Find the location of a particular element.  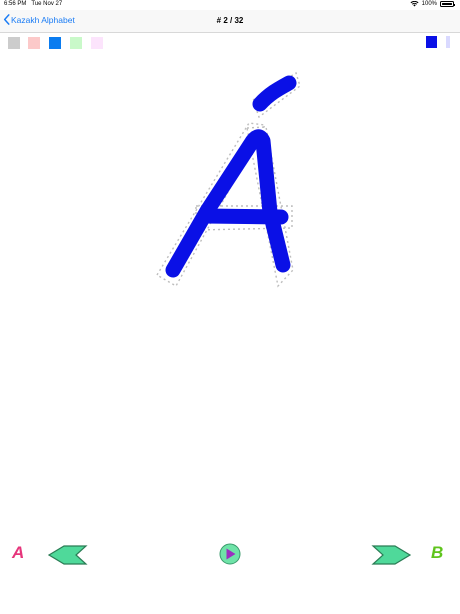

arrow-left-icon is located at coordinates (68, 555).